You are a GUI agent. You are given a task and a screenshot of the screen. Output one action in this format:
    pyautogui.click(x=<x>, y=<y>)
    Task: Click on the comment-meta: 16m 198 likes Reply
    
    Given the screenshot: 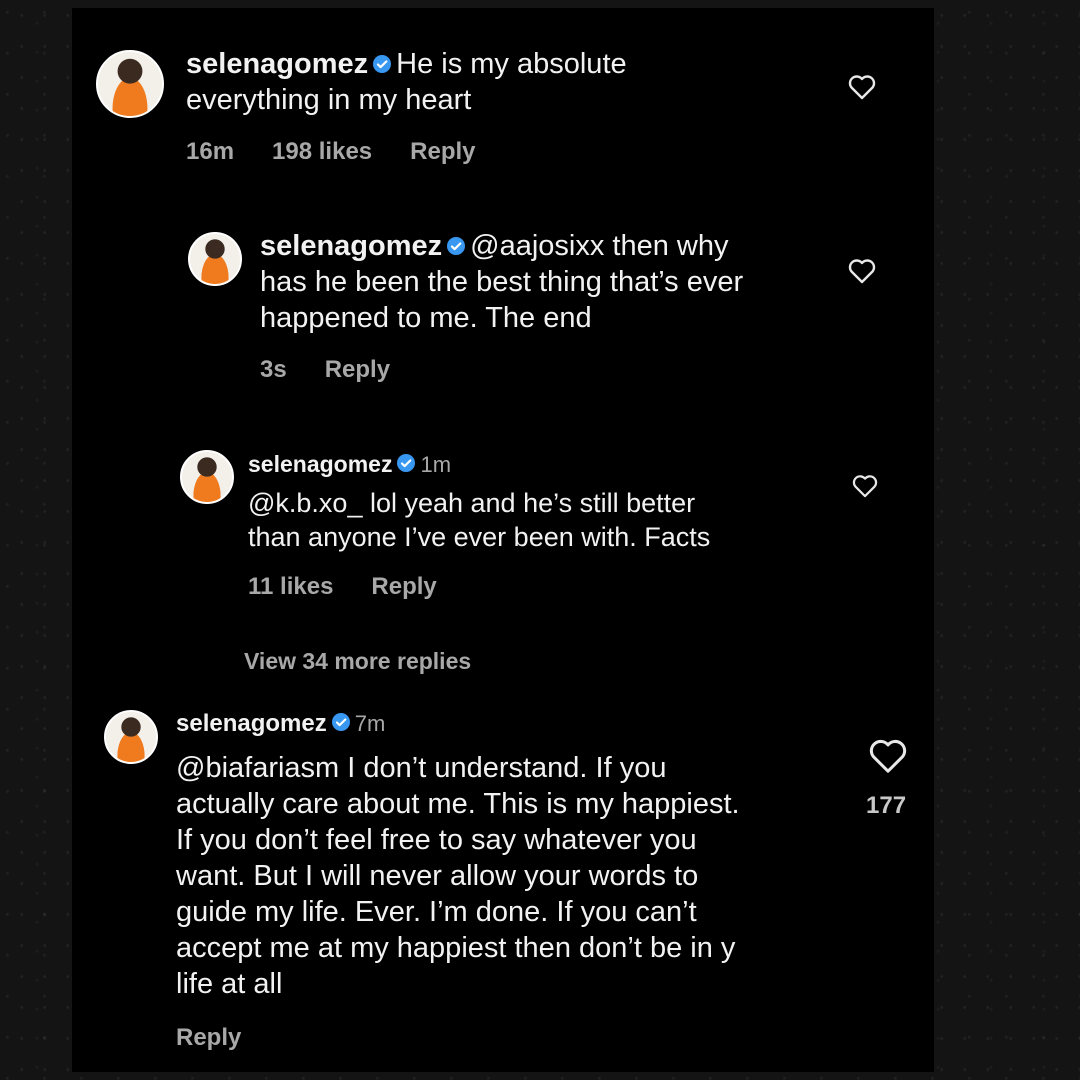 What is the action you would take?
    pyautogui.click(x=350, y=152)
    